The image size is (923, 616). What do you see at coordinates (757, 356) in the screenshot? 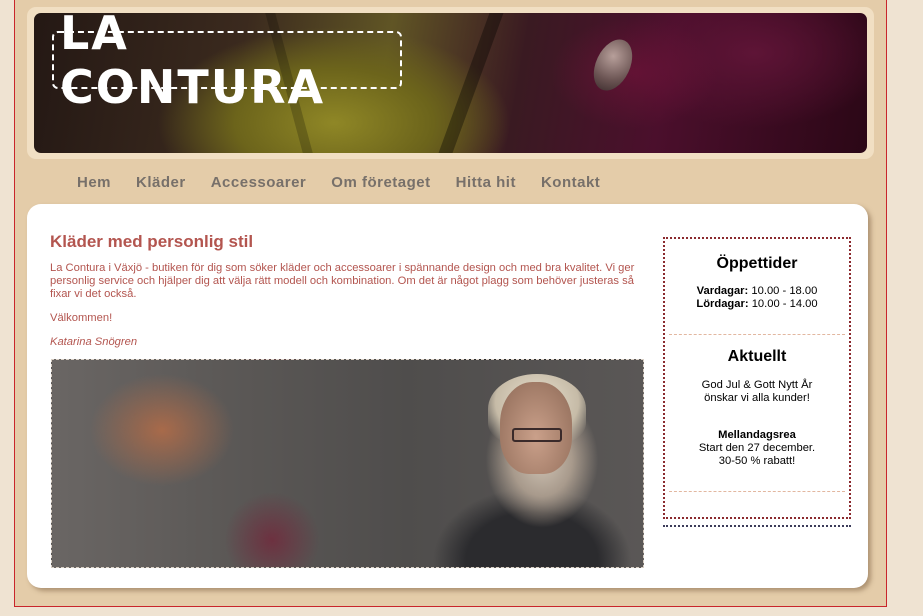
I see `news-heading: Aktuellt` at bounding box center [757, 356].